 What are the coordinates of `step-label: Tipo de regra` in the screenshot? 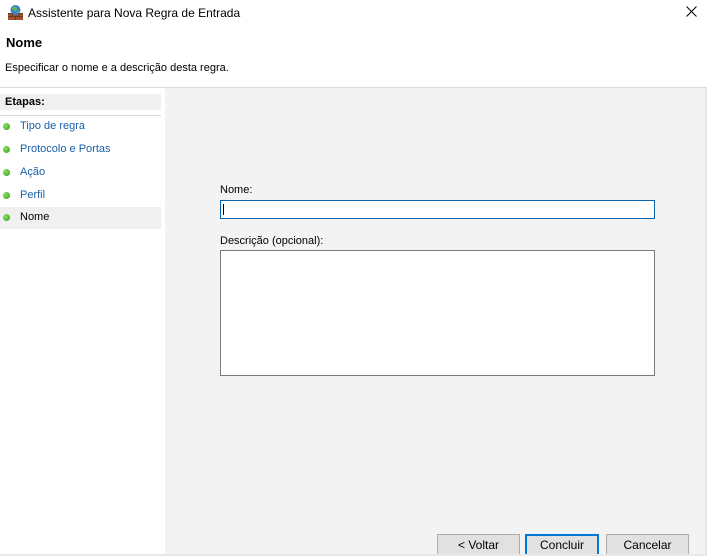 It's located at (52, 126).